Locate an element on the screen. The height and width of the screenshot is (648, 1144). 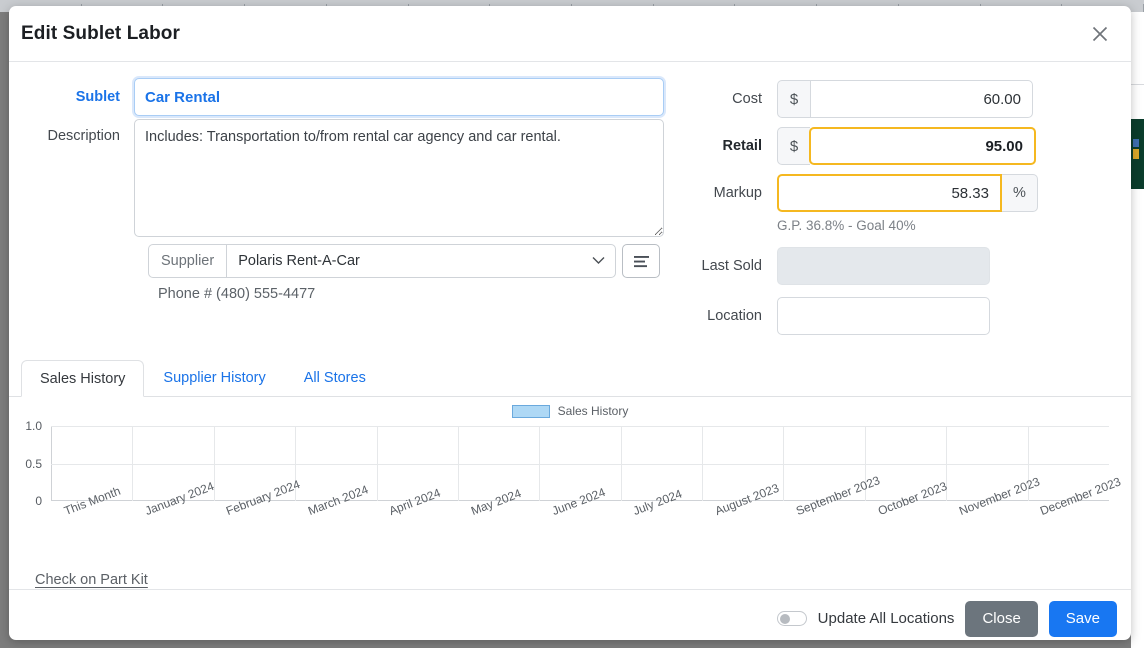
supplier-select: Polaris Rent-A-Car is located at coordinates (421, 261).